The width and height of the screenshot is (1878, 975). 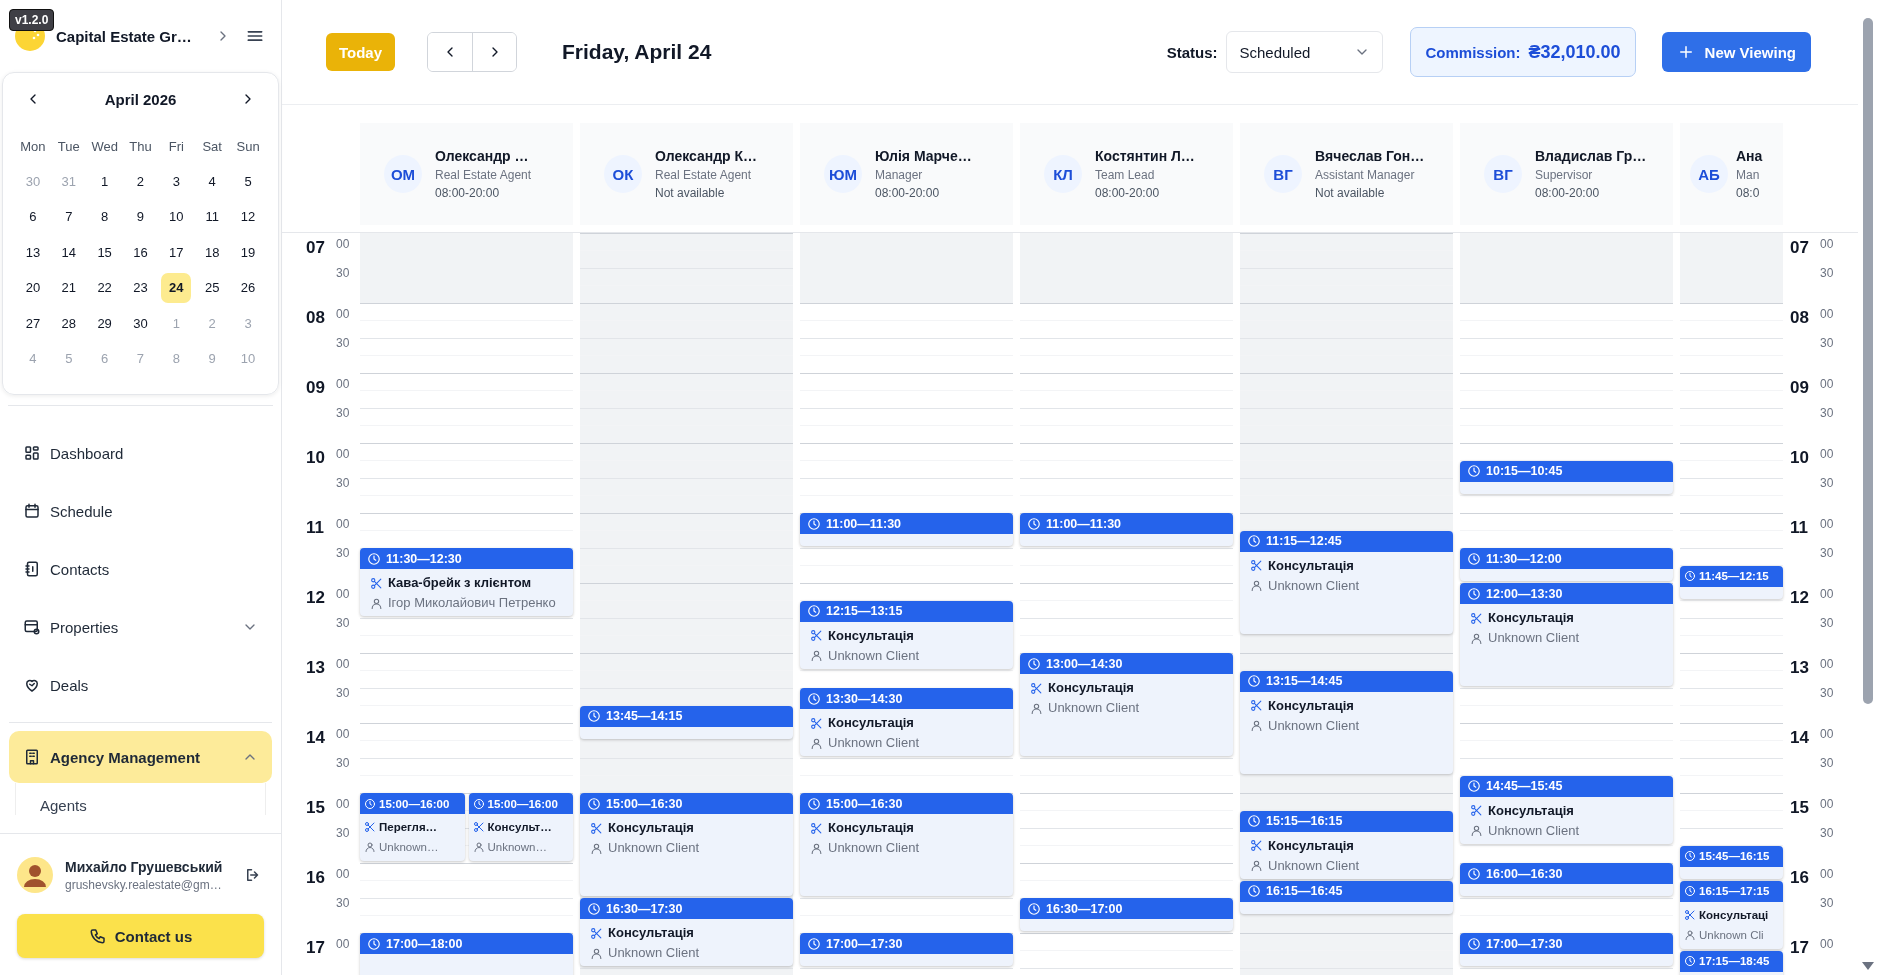 What do you see at coordinates (248, 181) in the screenshot?
I see `calendar-day: 5` at bounding box center [248, 181].